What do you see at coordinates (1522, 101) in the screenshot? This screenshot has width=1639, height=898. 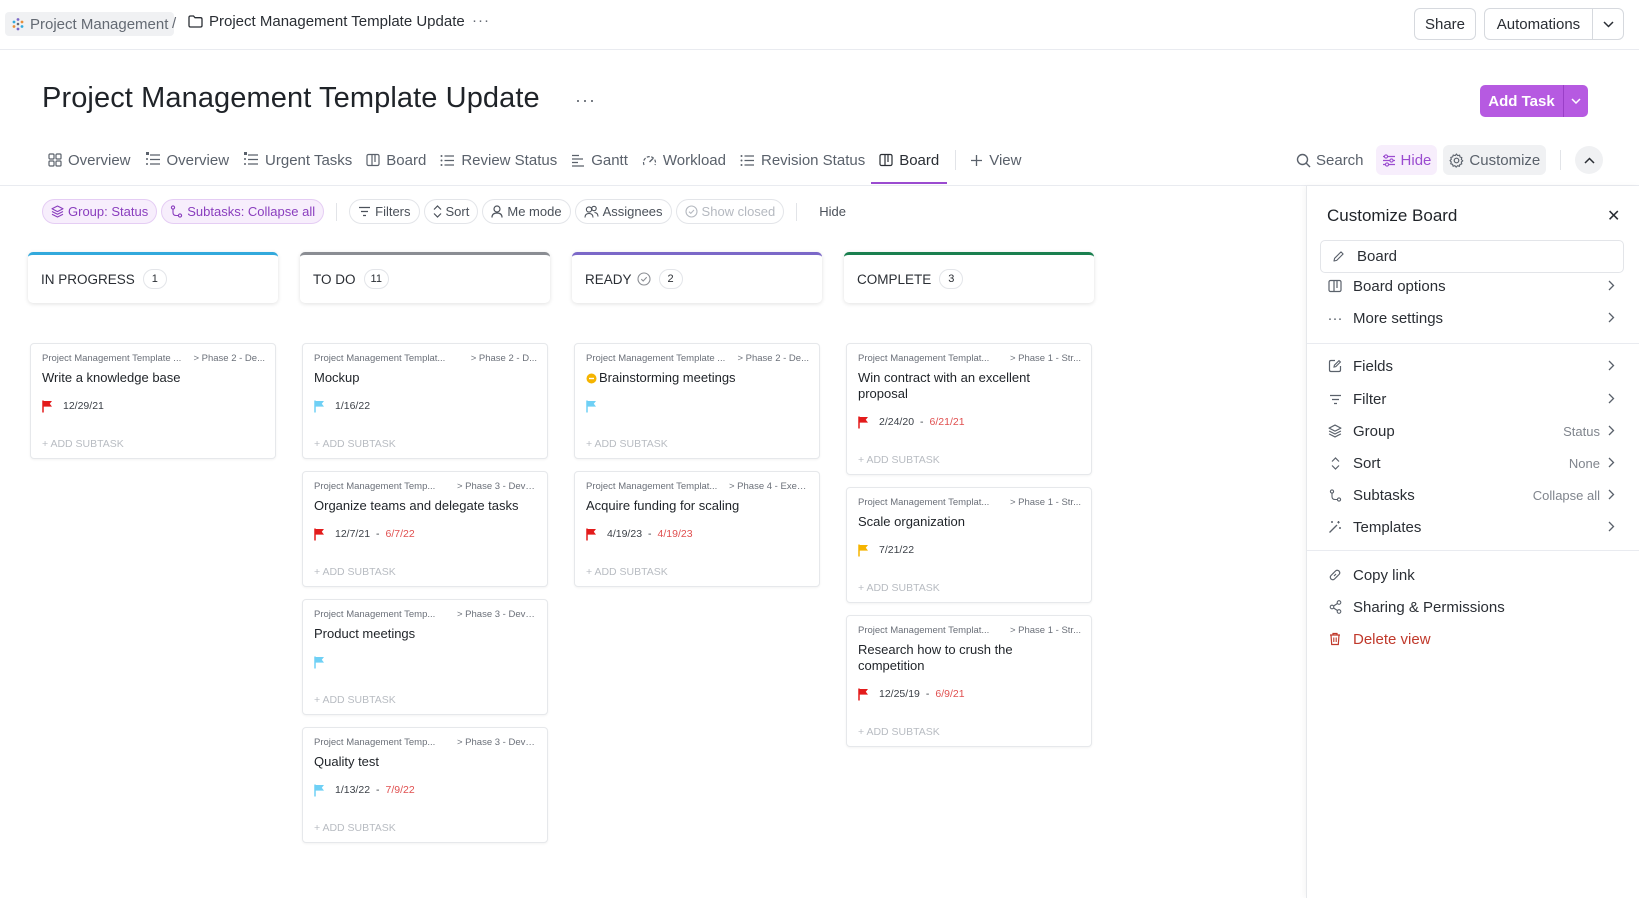 I see `add-task-label: Add Task` at bounding box center [1522, 101].